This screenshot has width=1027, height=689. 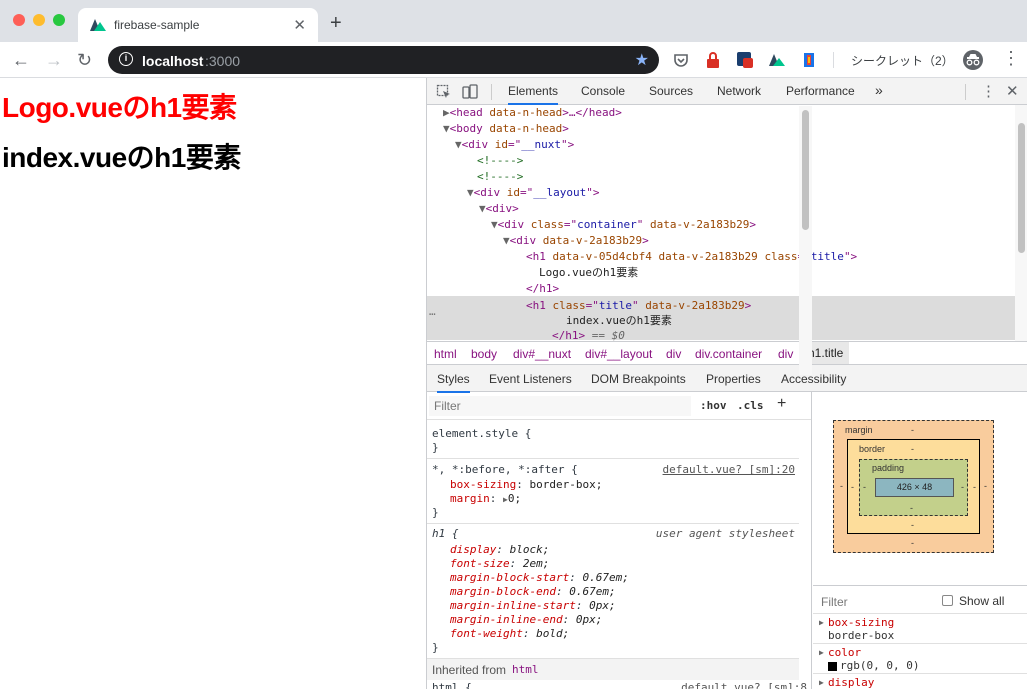 I want to click on color-extension-icon, so click(x=809, y=60).